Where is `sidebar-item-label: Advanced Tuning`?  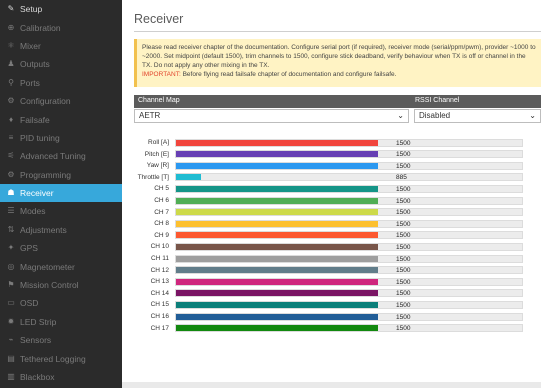
sidebar-item-label: Advanced Tuning is located at coordinates (53, 156).